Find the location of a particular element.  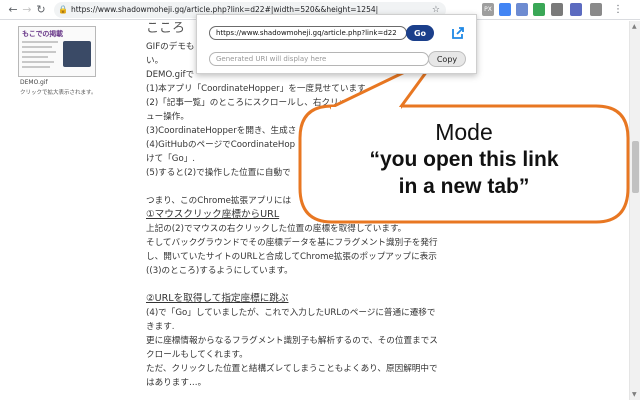

thumbnail-title: もこでの掲載 is located at coordinates (42, 34).